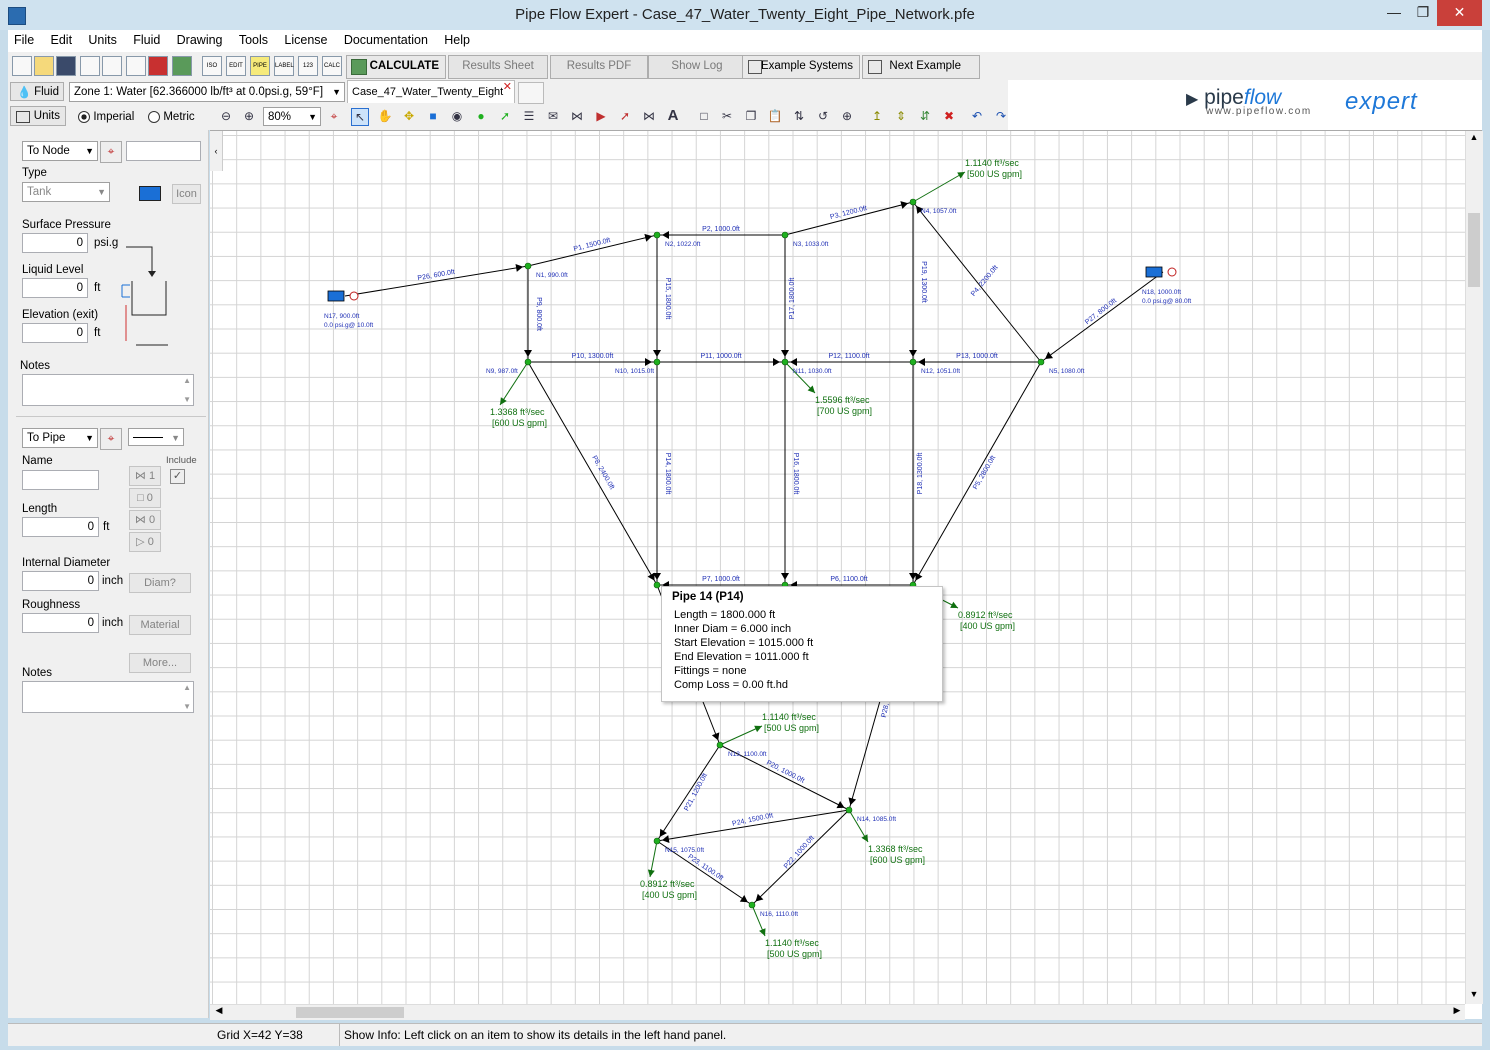 This screenshot has height=1050, width=1490. Describe the element at coordinates (1041, 362) in the screenshot. I see `node-n5` at that location.